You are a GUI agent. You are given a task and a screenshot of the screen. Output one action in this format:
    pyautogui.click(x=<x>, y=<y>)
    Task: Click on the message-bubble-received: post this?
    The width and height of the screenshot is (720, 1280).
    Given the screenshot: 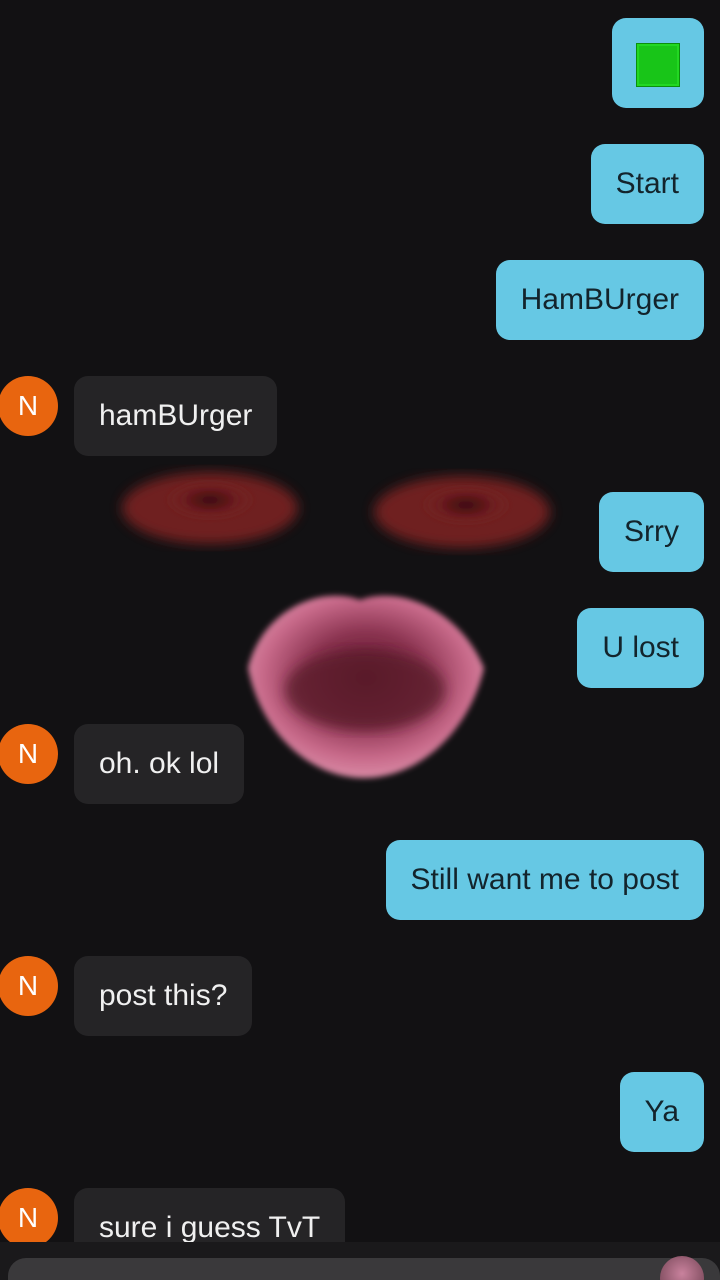 What is the action you would take?
    pyautogui.click(x=163, y=996)
    